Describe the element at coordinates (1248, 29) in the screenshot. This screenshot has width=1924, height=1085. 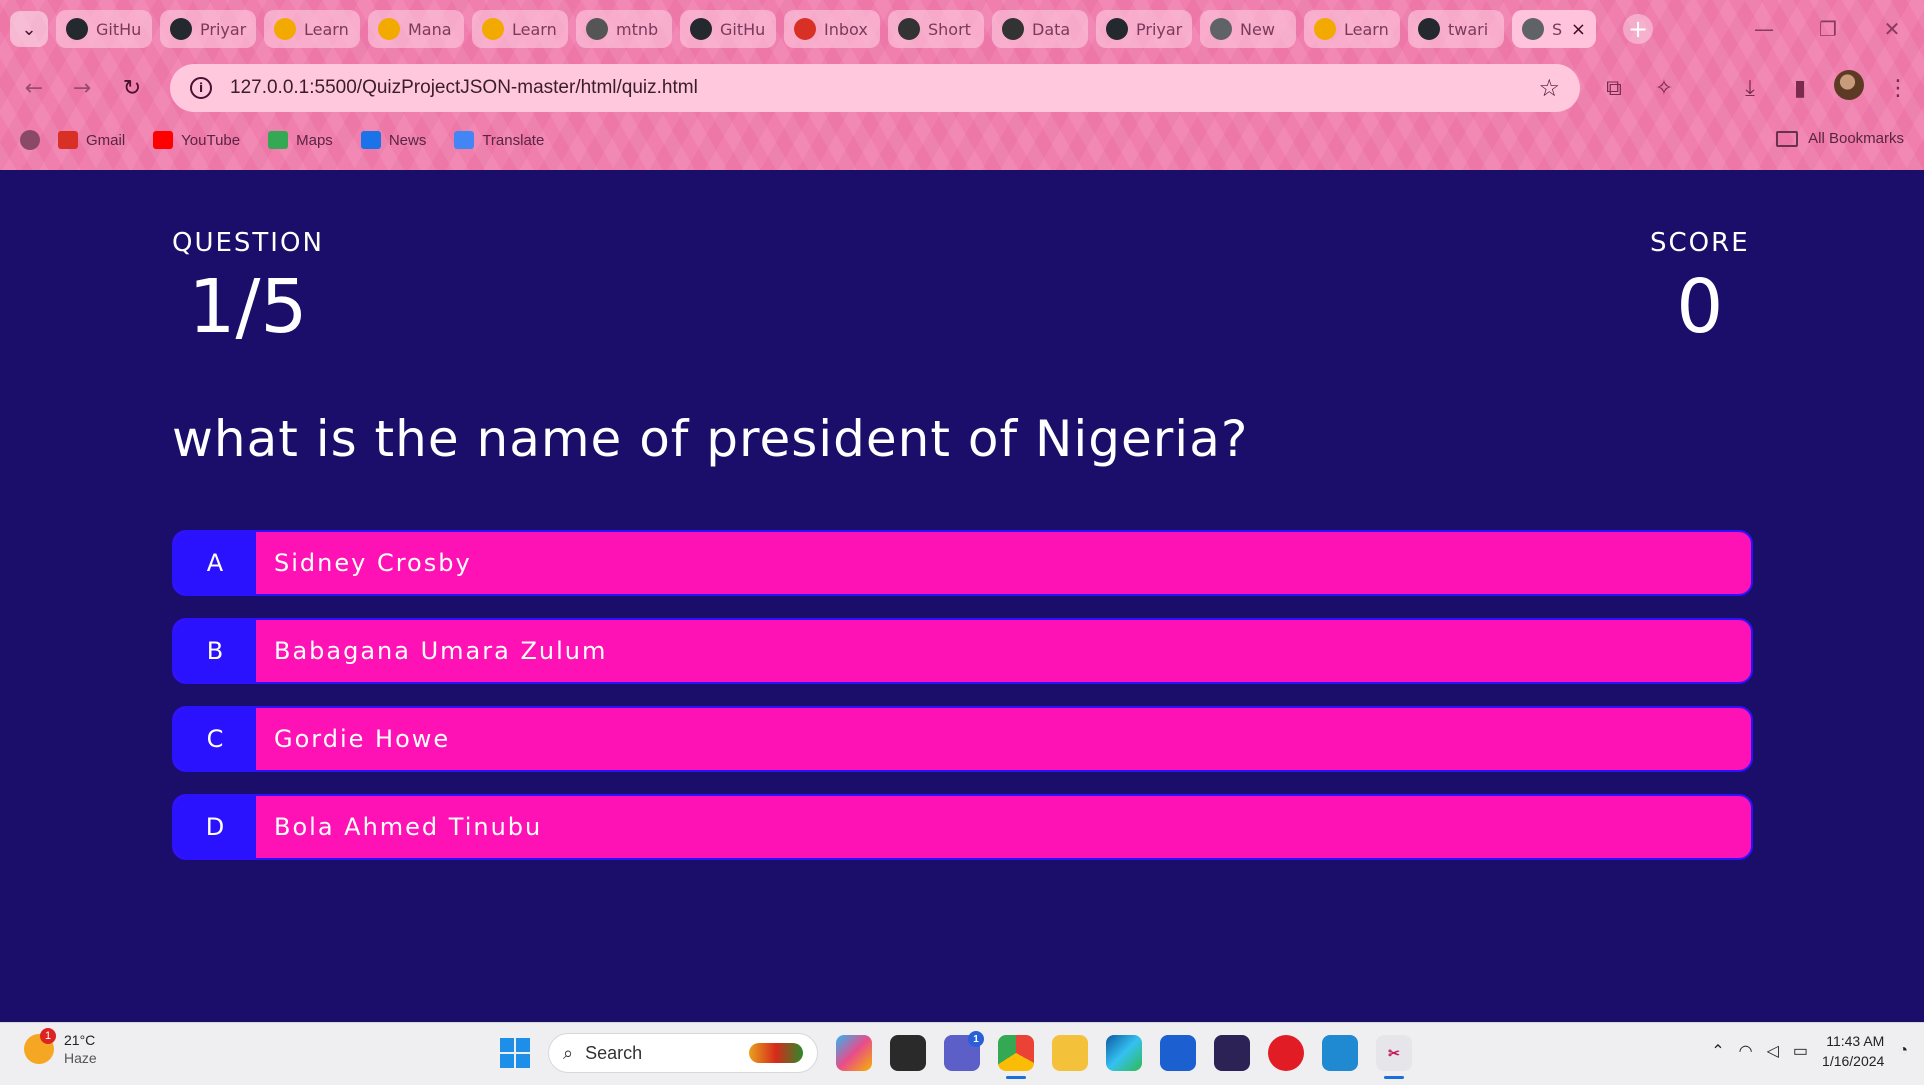
I see `browser-tab: New` at that location.